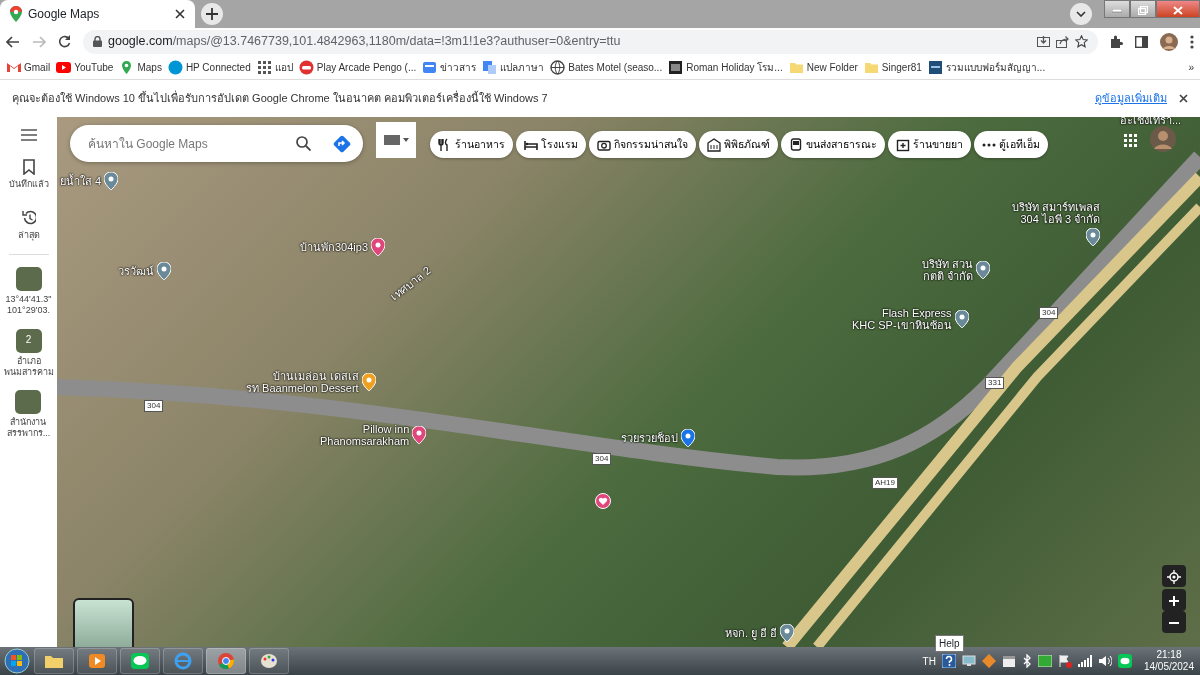 Image resolution: width=1200 pixels, height=675 pixels. I want to click on clock-time: 21:18, so click(1168, 655).